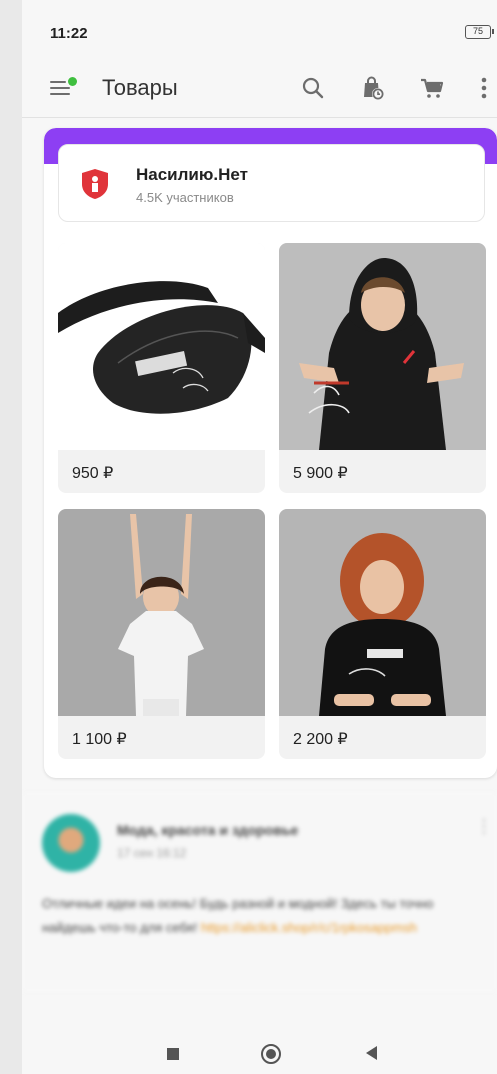 The height and width of the screenshot is (1074, 497). Describe the element at coordinates (185, 197) in the screenshot. I see `community-members: 4.5K участников` at that location.